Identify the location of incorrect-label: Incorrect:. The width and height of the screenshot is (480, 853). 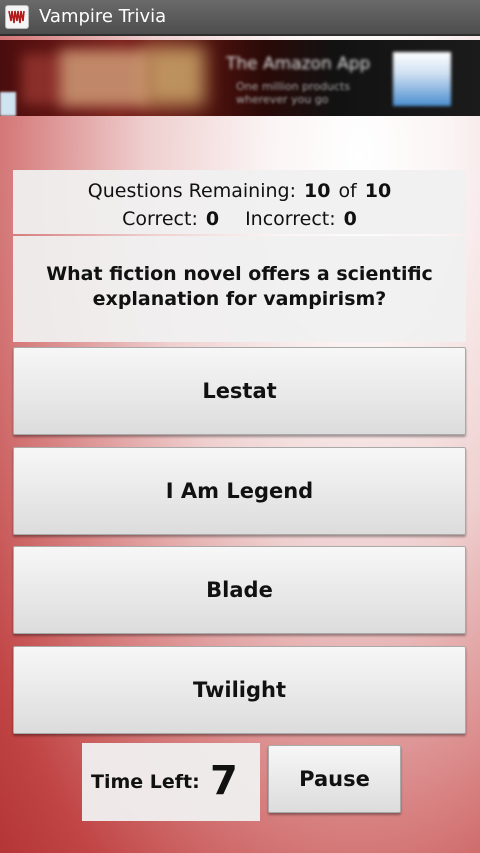
(290, 219).